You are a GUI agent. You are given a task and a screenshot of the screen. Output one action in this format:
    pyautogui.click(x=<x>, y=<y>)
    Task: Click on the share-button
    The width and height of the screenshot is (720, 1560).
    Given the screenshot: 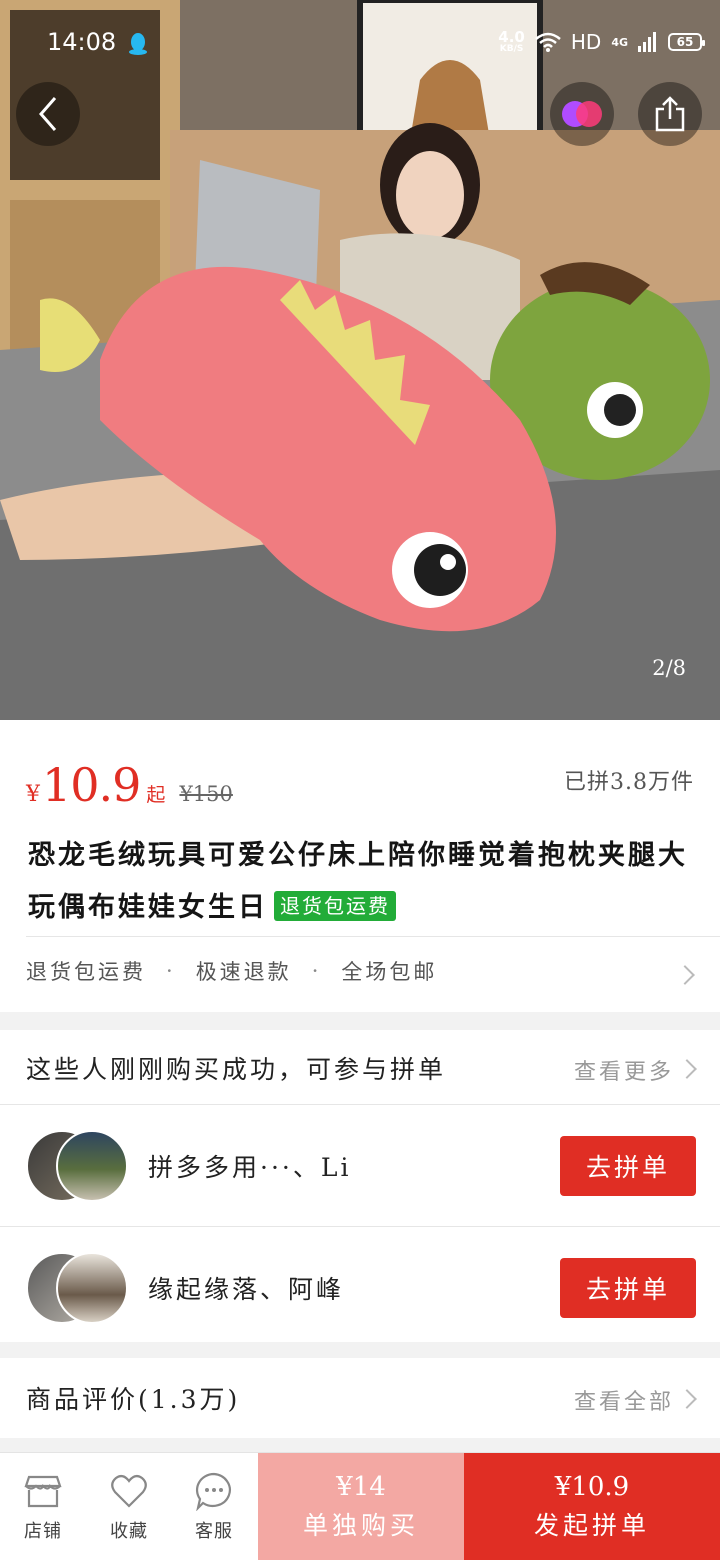 What is the action you would take?
    pyautogui.click(x=670, y=114)
    